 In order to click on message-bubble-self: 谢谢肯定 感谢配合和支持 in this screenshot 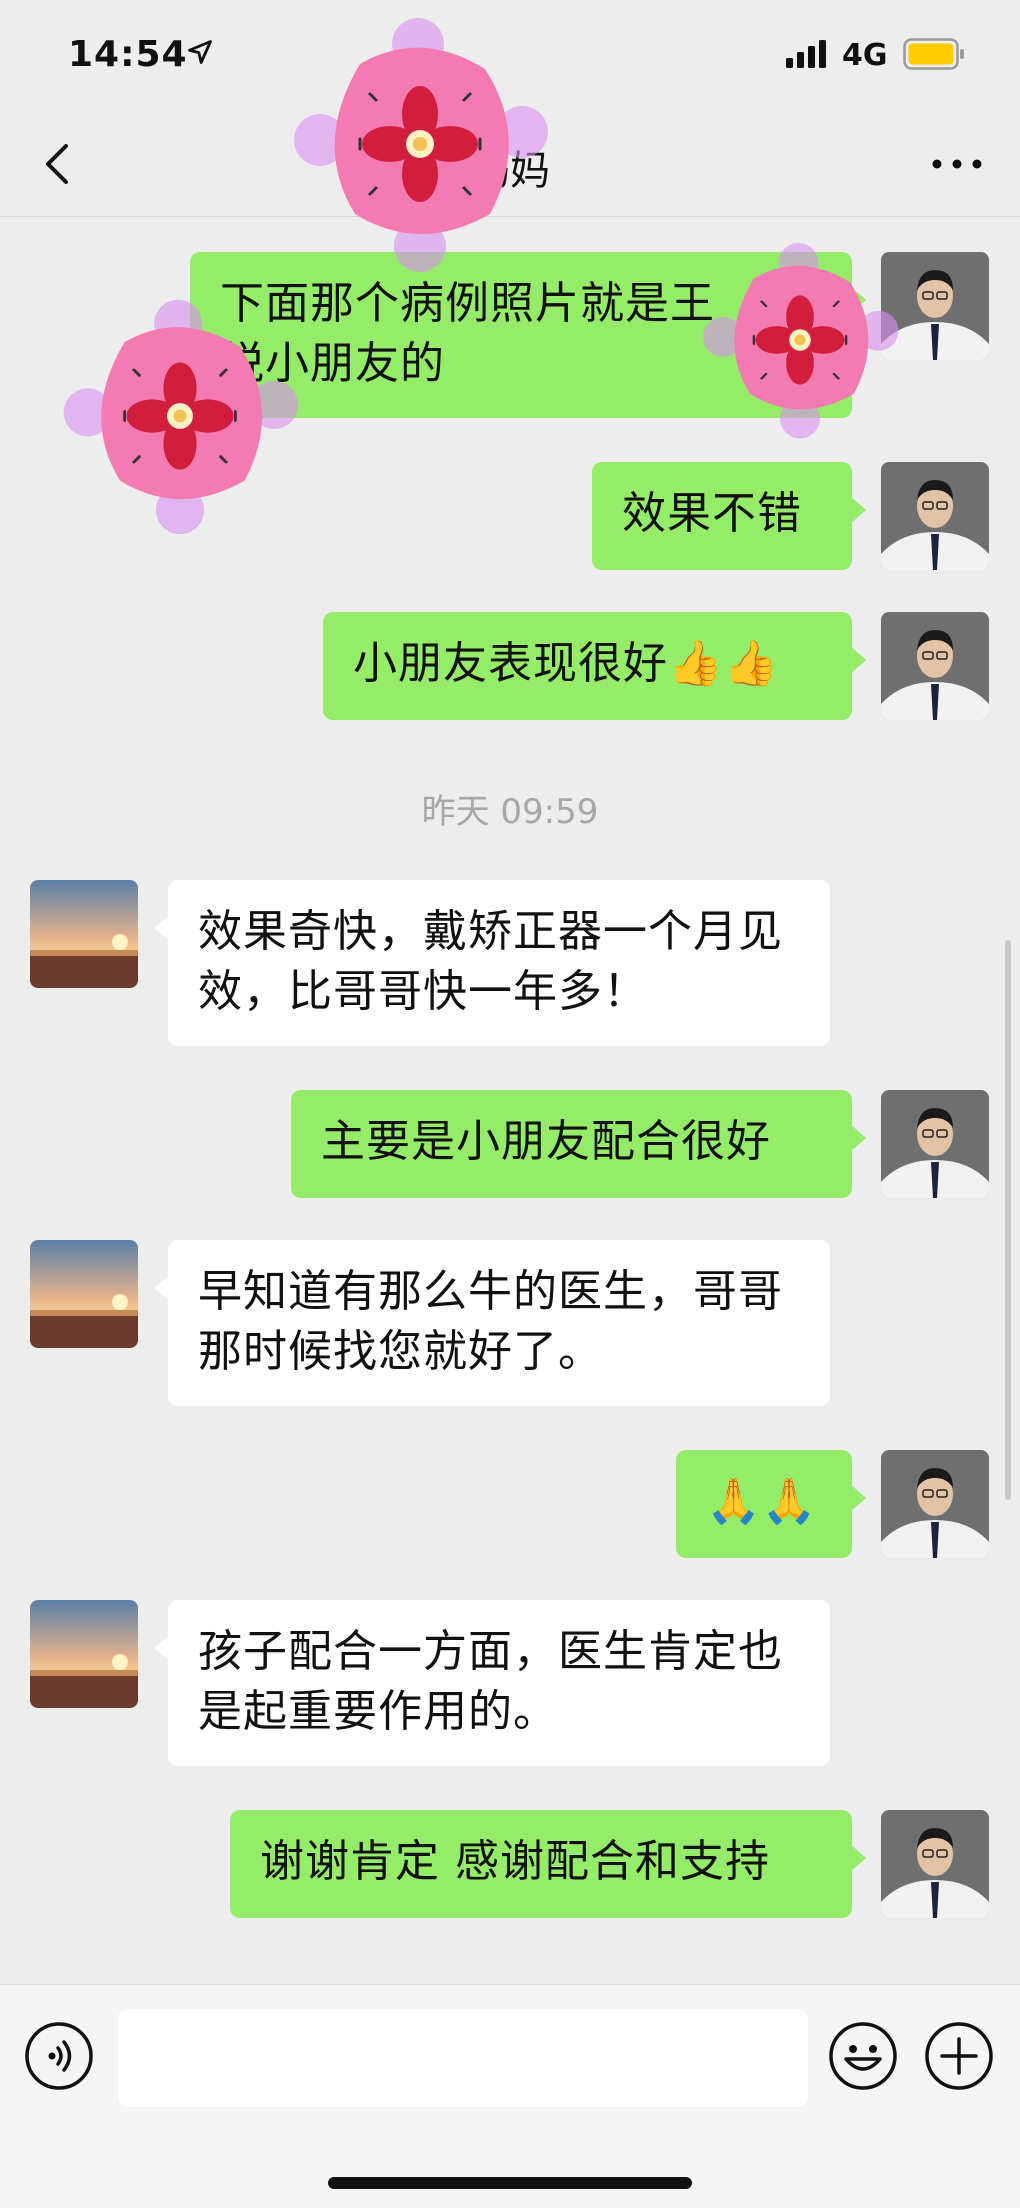, I will do `click(548, 1864)`.